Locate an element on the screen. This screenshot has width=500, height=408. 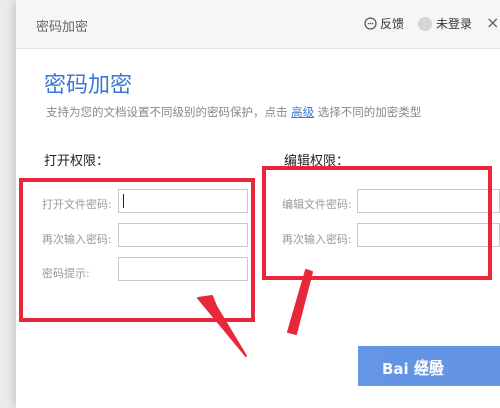
annotation-arrows is located at coordinates (255, 313).